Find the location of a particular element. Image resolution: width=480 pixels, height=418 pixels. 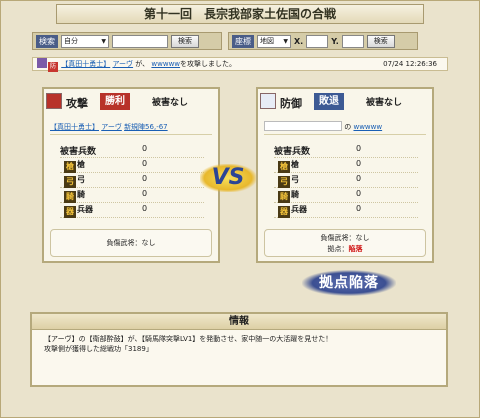

coordinate-search-button: 検索 is located at coordinates (380, 41).